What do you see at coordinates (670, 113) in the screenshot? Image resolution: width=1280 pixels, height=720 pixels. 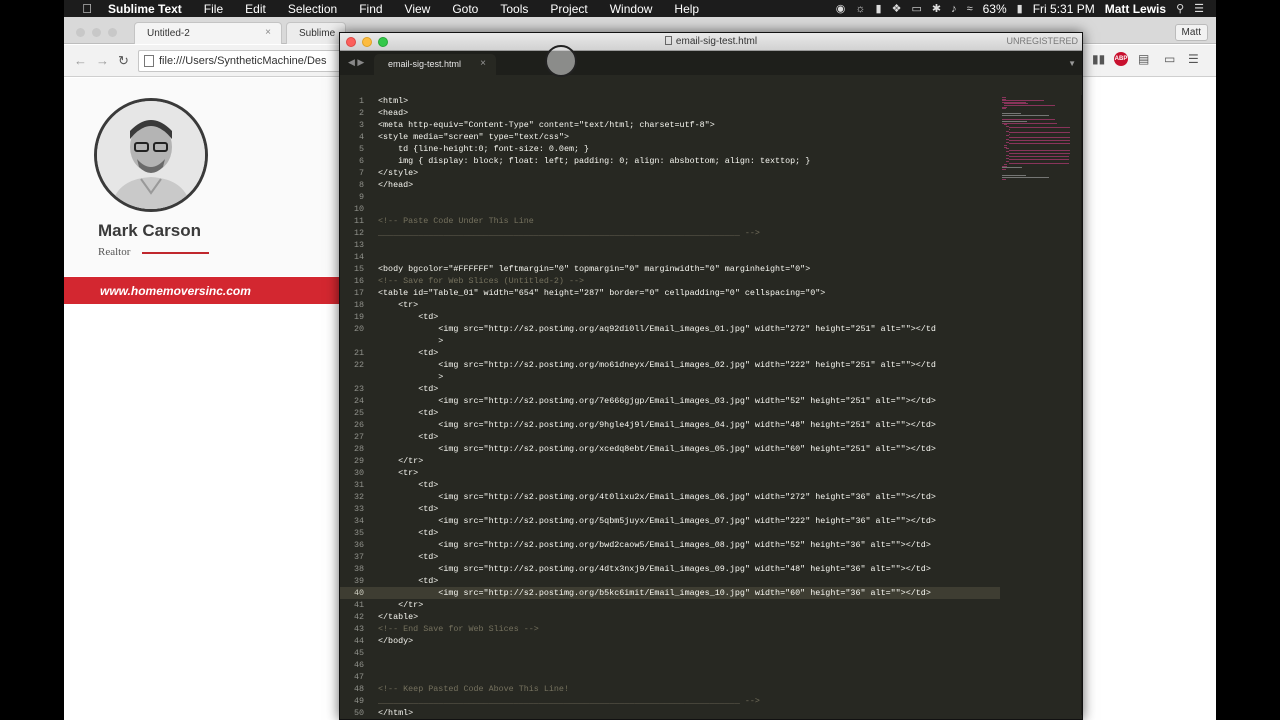 I see `code-line: 2 <head>` at bounding box center [670, 113].